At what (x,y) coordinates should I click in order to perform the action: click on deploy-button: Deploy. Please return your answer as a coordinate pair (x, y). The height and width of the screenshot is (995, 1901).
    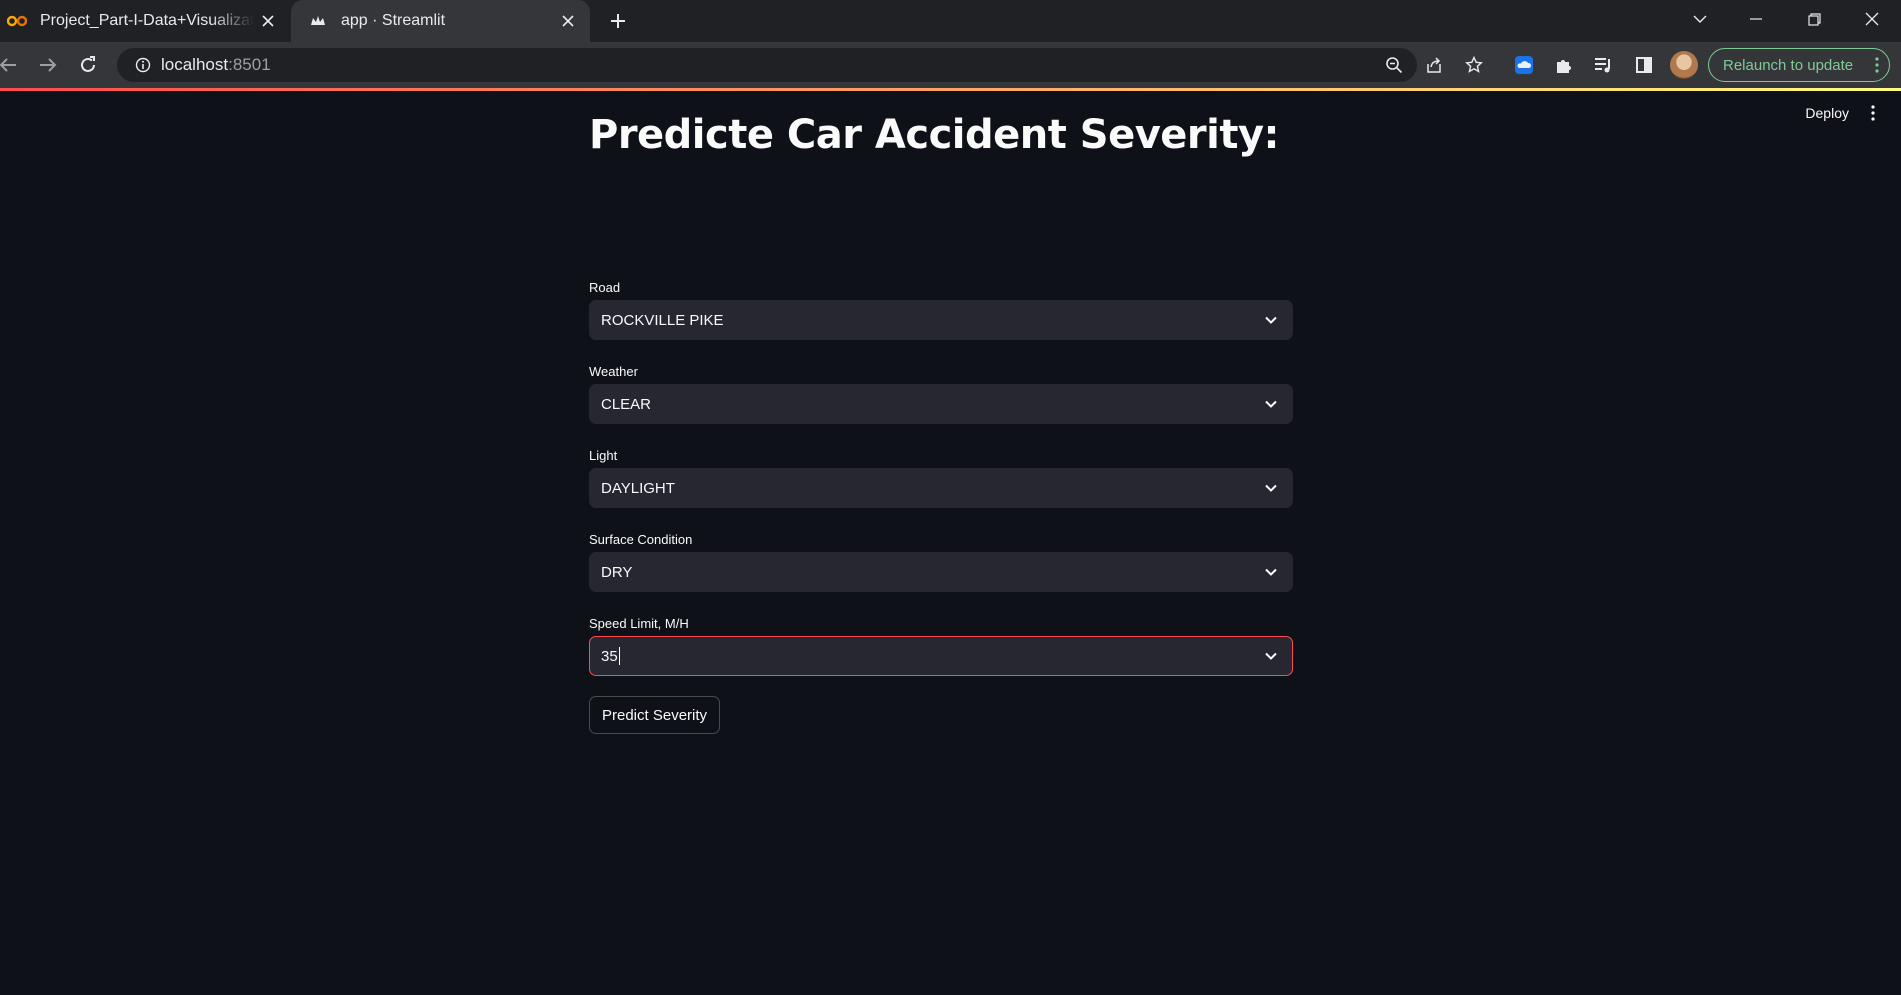
    Looking at the image, I should click on (1827, 113).